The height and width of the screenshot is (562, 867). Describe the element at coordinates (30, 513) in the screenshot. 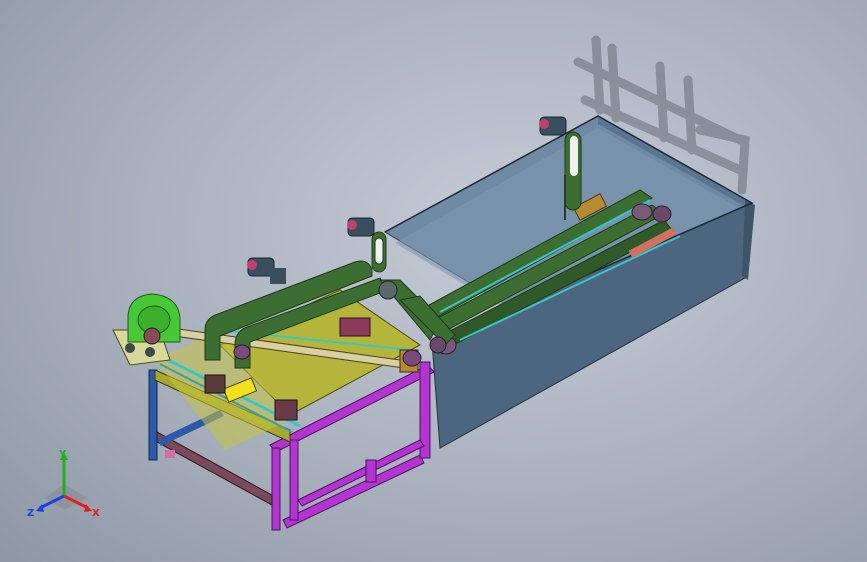

I see `triad-z-label: Z` at that location.